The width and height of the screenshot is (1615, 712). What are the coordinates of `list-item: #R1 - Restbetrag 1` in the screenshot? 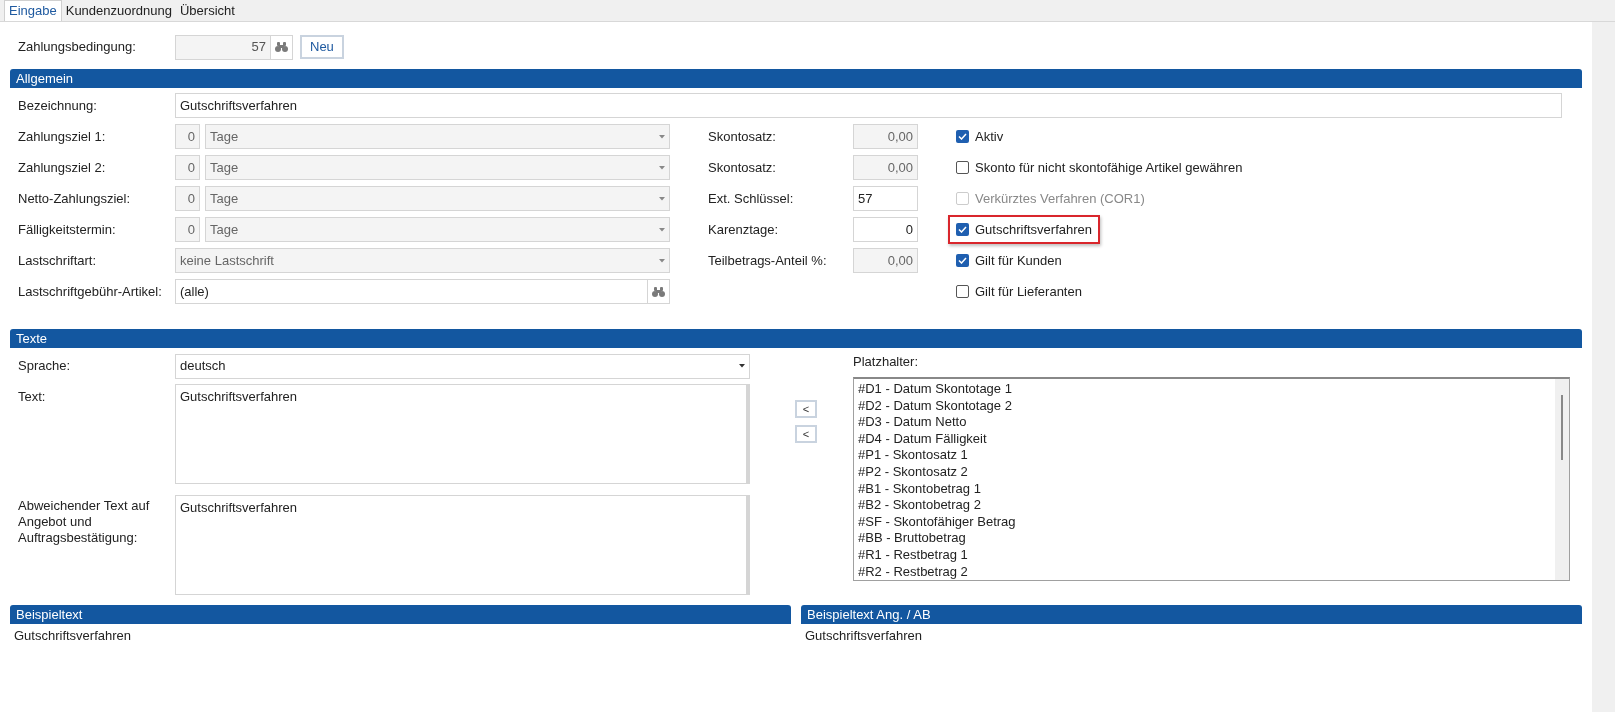 It's located at (1206, 555).